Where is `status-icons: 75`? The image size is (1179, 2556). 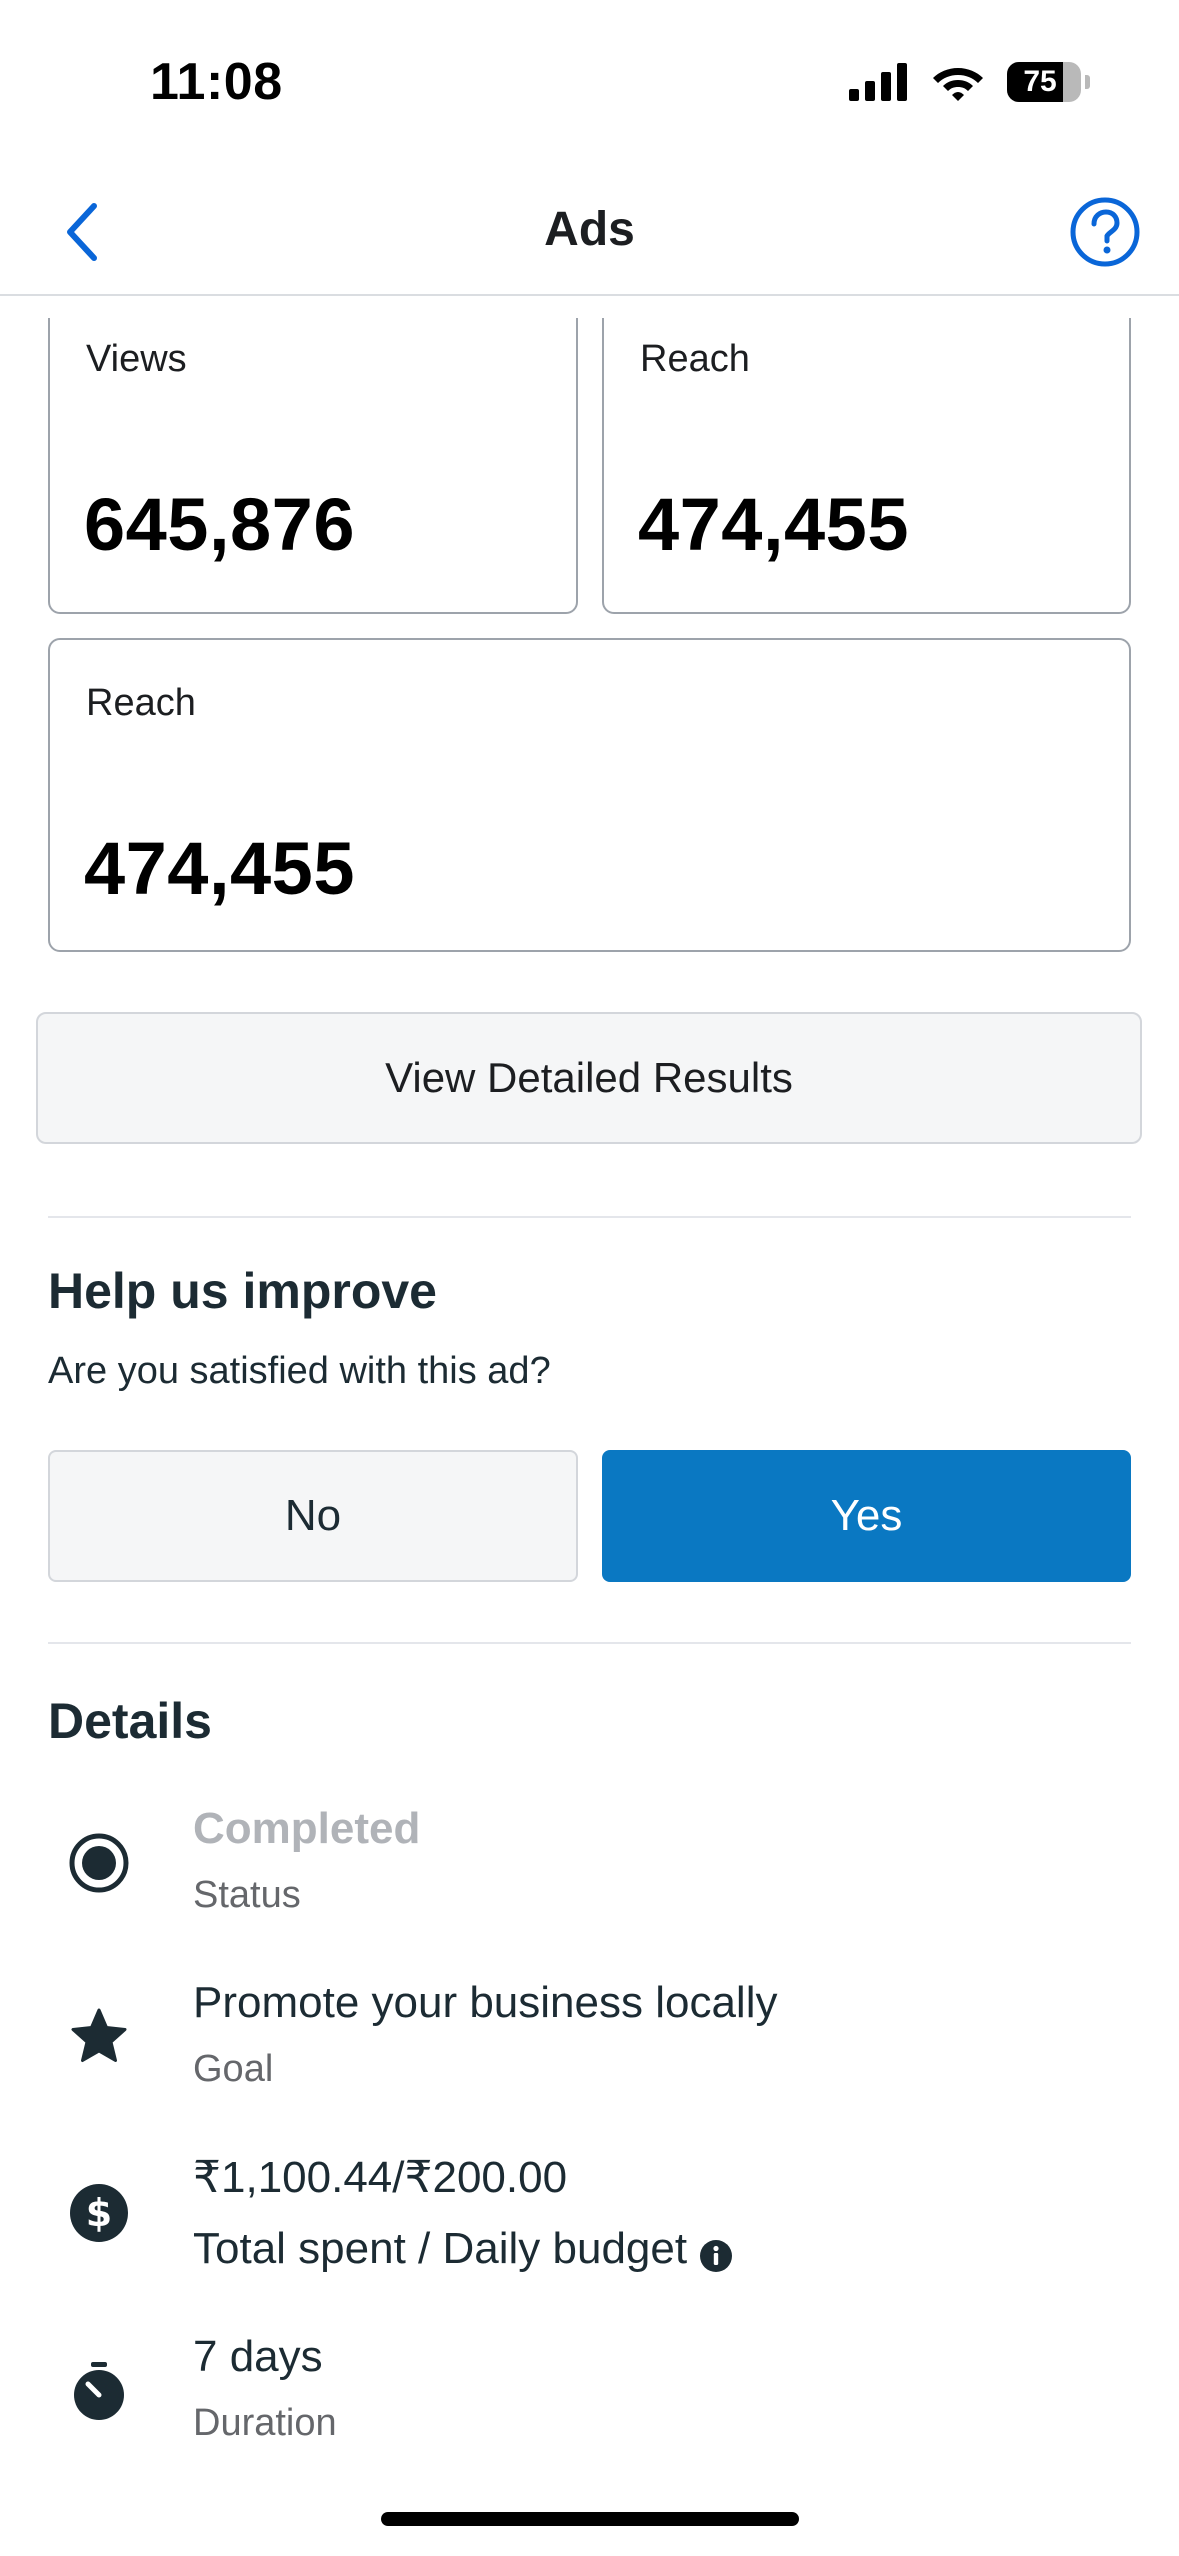 status-icons: 75 is located at coordinates (969, 82).